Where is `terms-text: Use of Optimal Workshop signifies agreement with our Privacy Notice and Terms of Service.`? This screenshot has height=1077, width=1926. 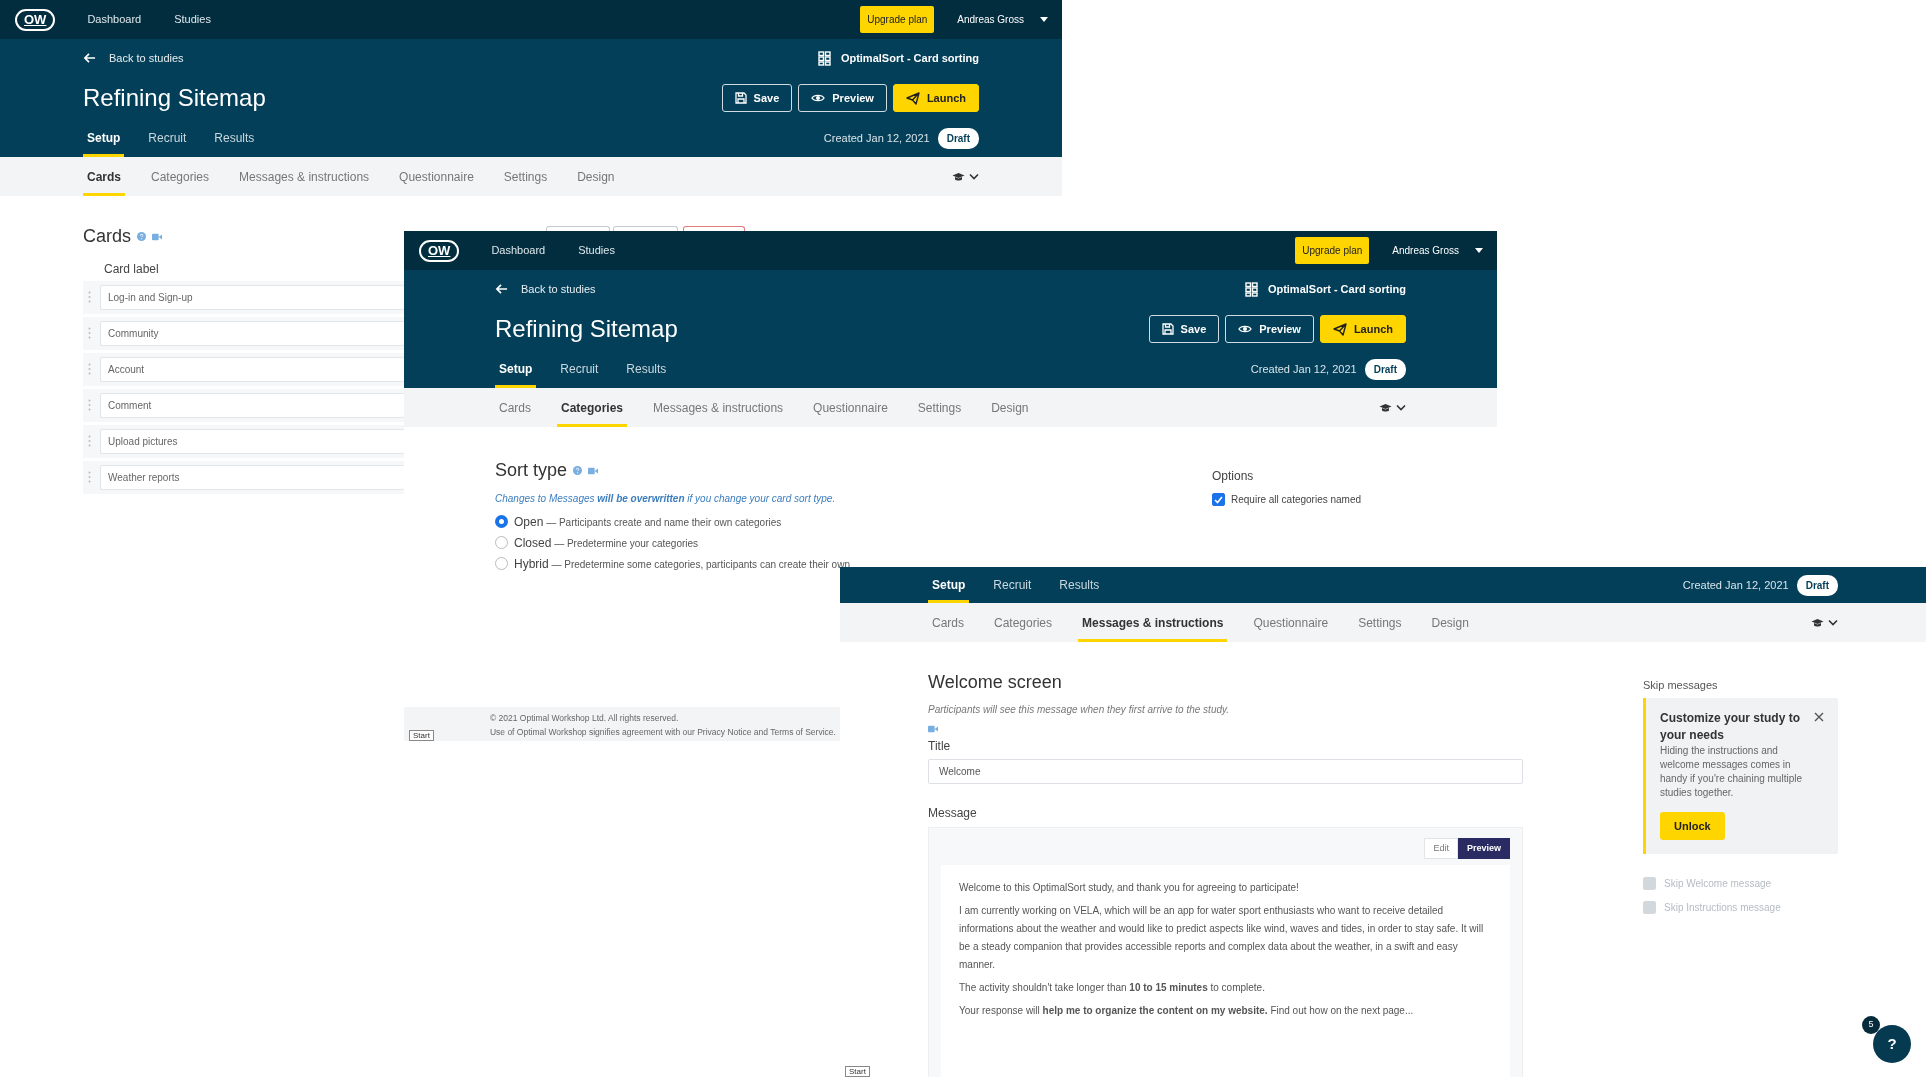
terms-text: Use of Optimal Workshop signifies agreement with our Privacy Notice and Terms of Service. is located at coordinates (662, 732).